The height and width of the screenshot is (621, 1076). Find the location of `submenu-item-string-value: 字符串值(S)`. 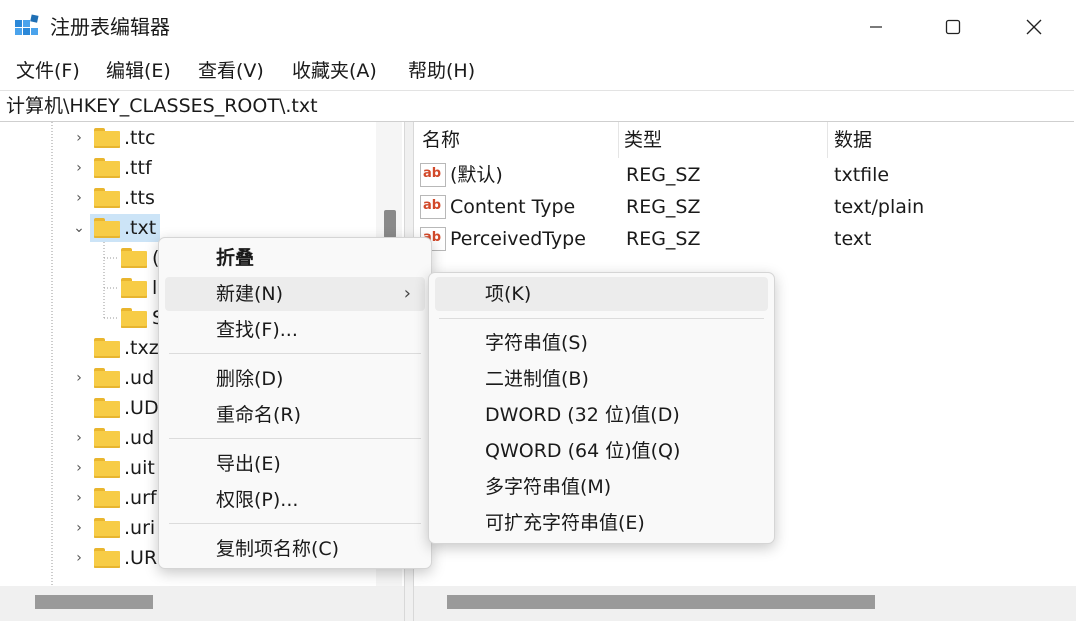

submenu-item-string-value: 字符串值(S) is located at coordinates (601, 343).